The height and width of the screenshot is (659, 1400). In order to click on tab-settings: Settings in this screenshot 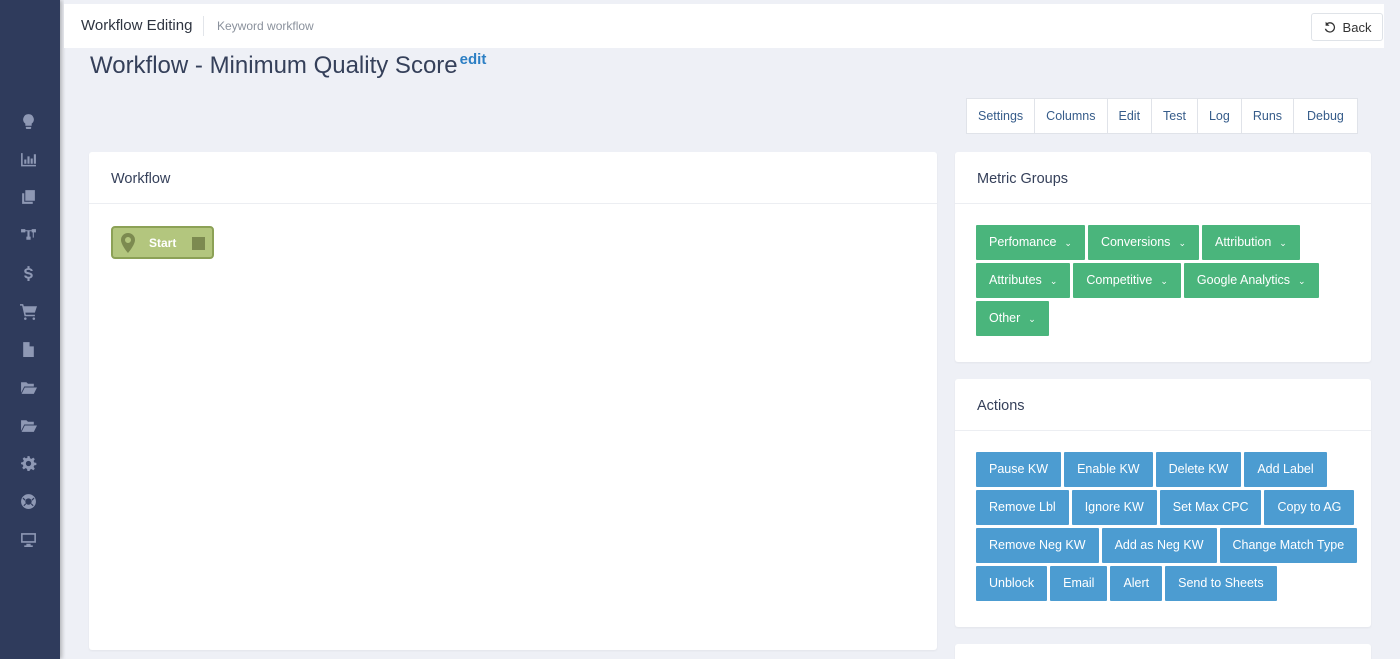, I will do `click(1001, 116)`.